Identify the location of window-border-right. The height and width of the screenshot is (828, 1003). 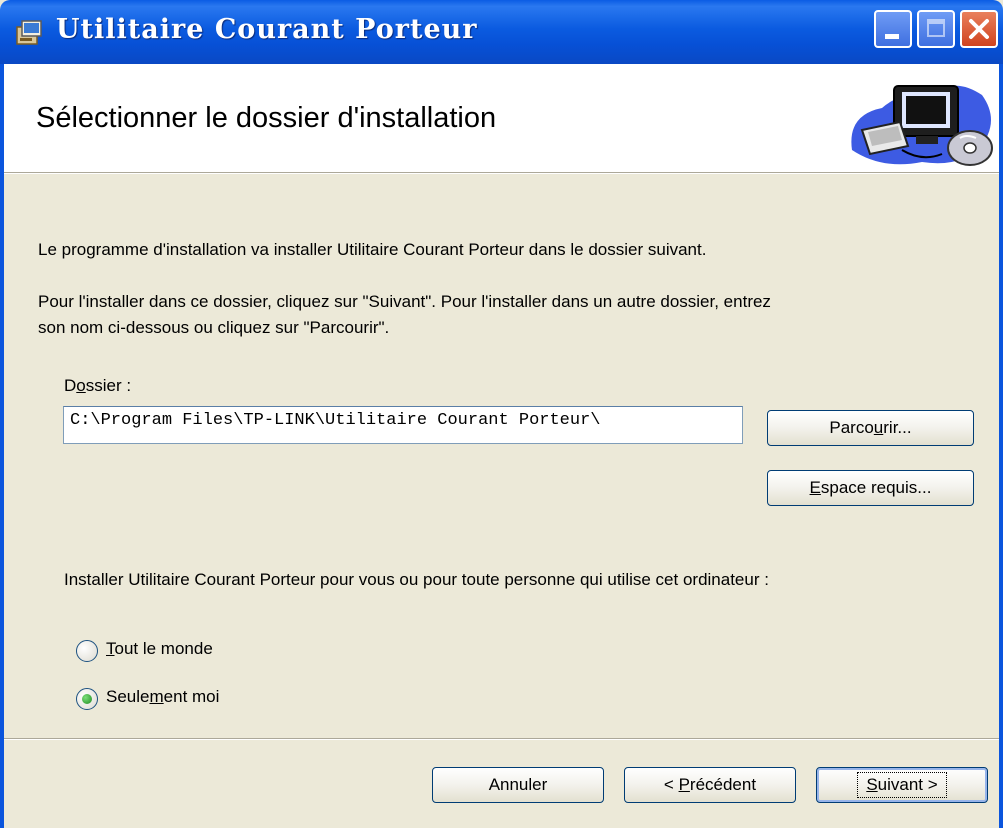
(1001, 446).